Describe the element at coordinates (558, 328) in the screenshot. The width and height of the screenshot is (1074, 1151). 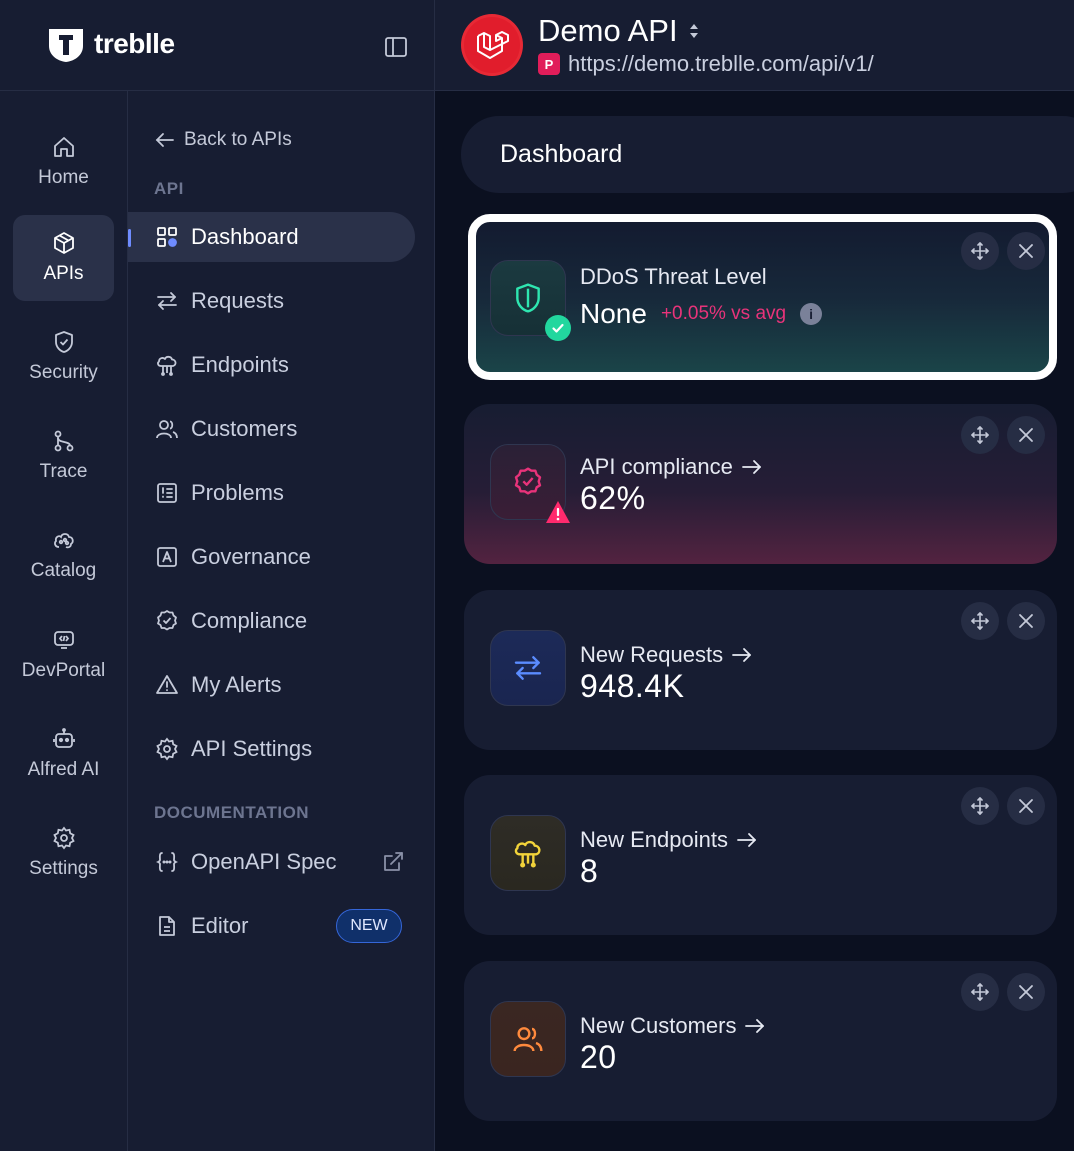
I see `check-badge-icon` at that location.